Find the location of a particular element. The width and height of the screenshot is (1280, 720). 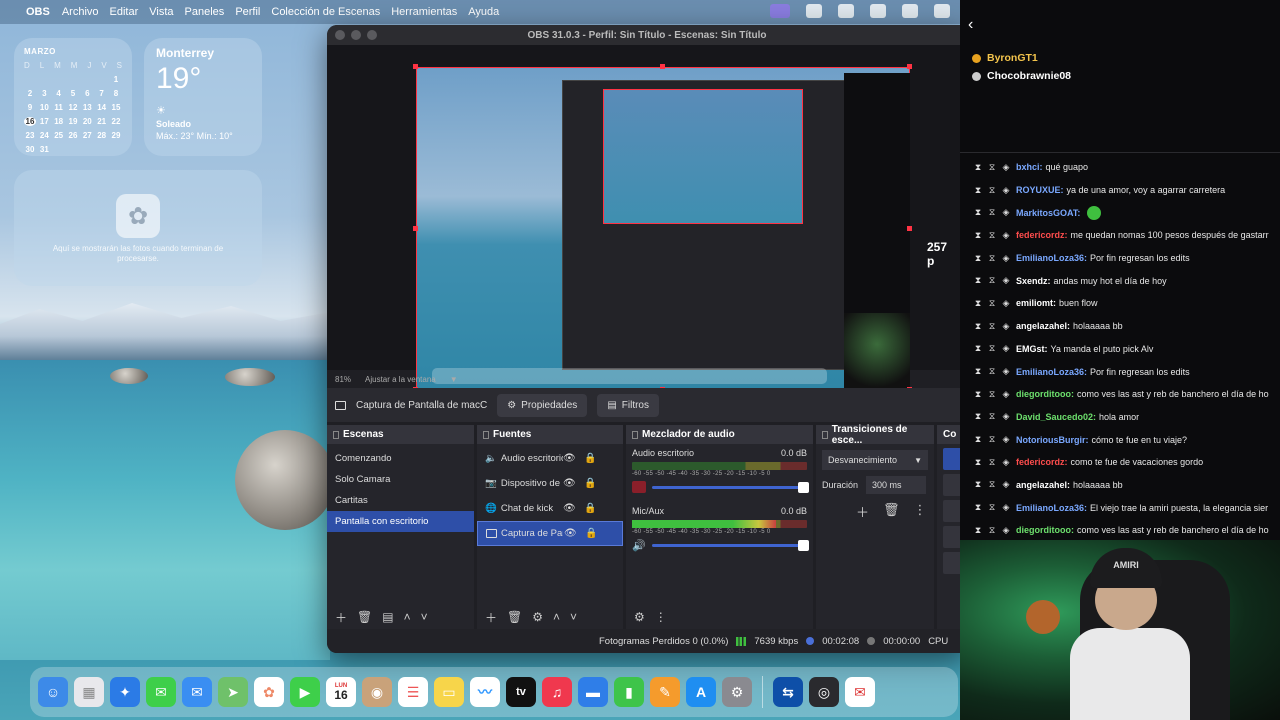

menu-editar: Editar is located at coordinates (124, 12).